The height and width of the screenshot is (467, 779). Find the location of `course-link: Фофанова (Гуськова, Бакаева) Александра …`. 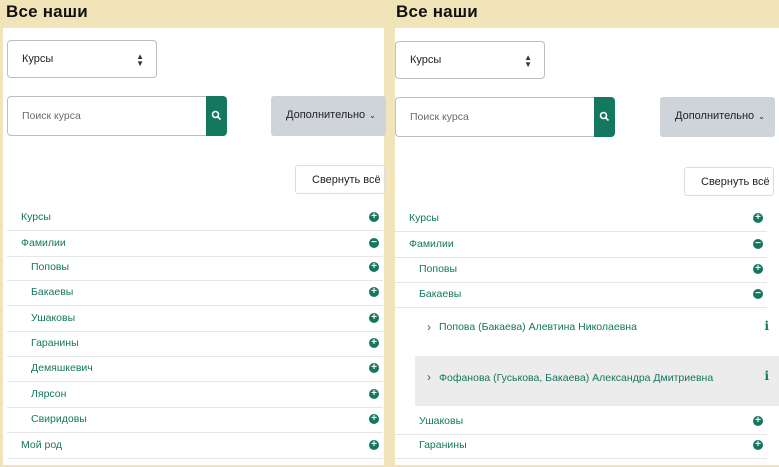

course-link: Фофанова (Гуськова, Бакаева) Александра … is located at coordinates (576, 378).